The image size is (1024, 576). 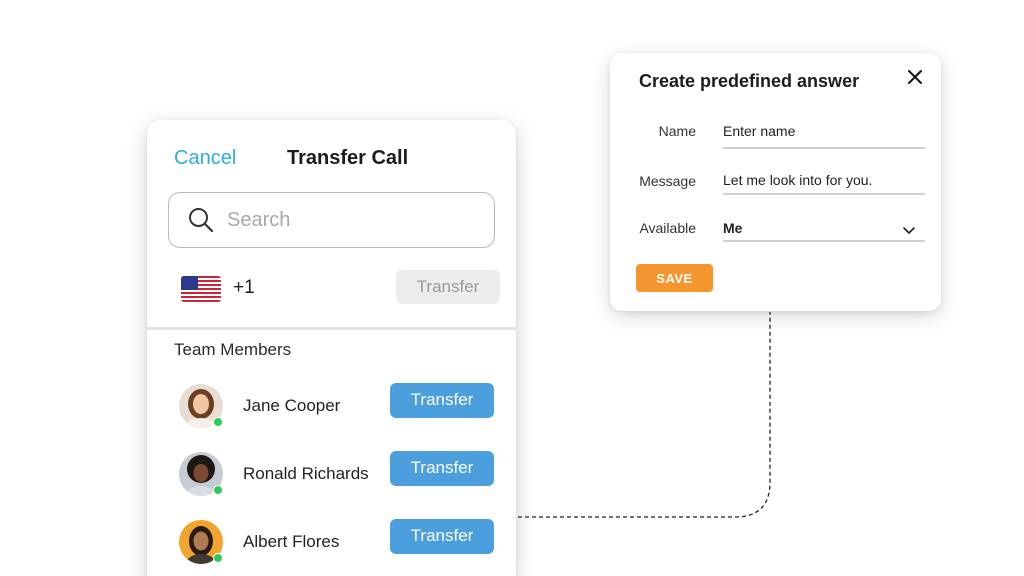 I want to click on name-field: Enter name, so click(x=824, y=131).